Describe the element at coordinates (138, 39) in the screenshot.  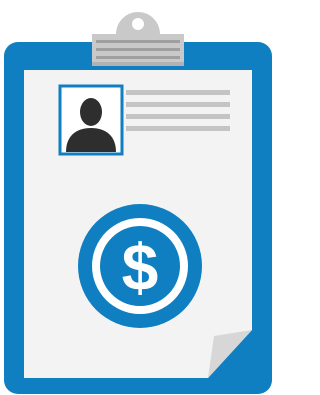
I see `clip-icon` at that location.